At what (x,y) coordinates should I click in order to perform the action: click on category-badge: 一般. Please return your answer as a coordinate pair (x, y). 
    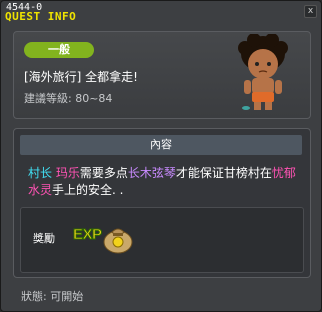
    Looking at the image, I should click on (59, 50).